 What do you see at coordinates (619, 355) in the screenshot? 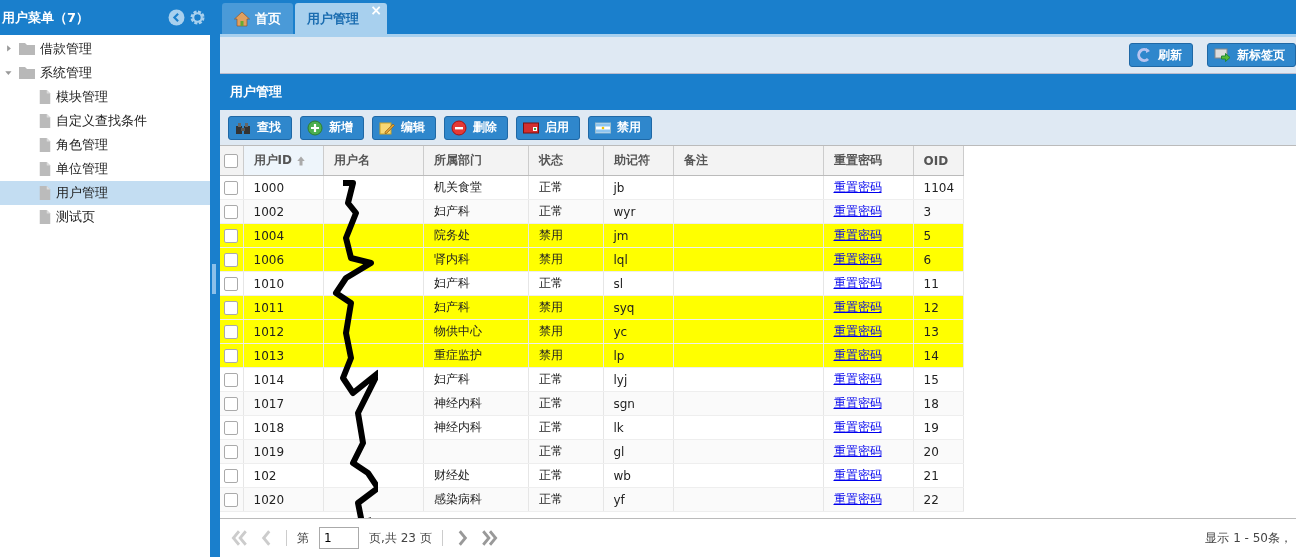
I see `mnemonic: lp` at bounding box center [619, 355].